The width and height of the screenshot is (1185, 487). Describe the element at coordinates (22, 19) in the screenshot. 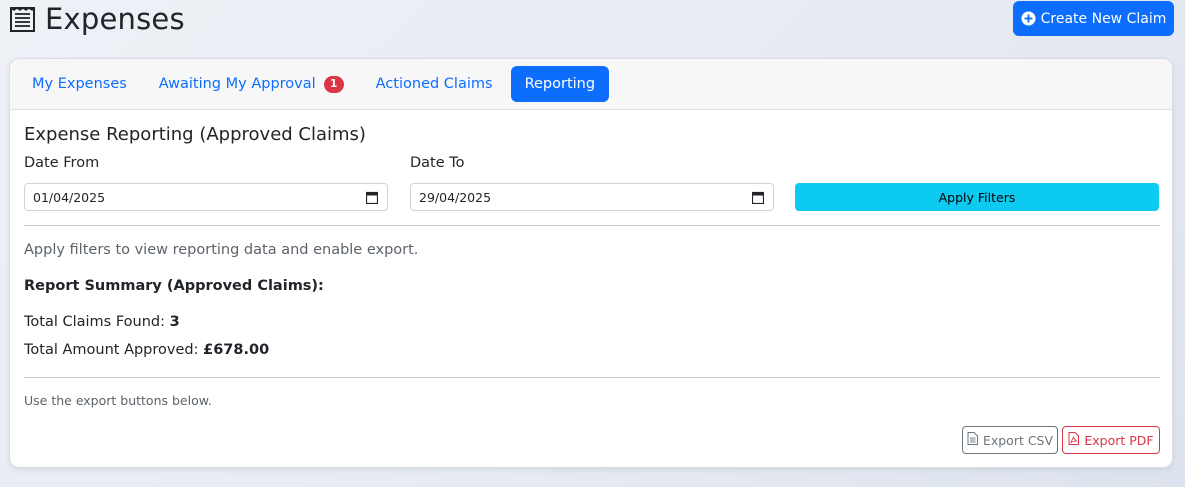

I see `receipt-icon` at that location.